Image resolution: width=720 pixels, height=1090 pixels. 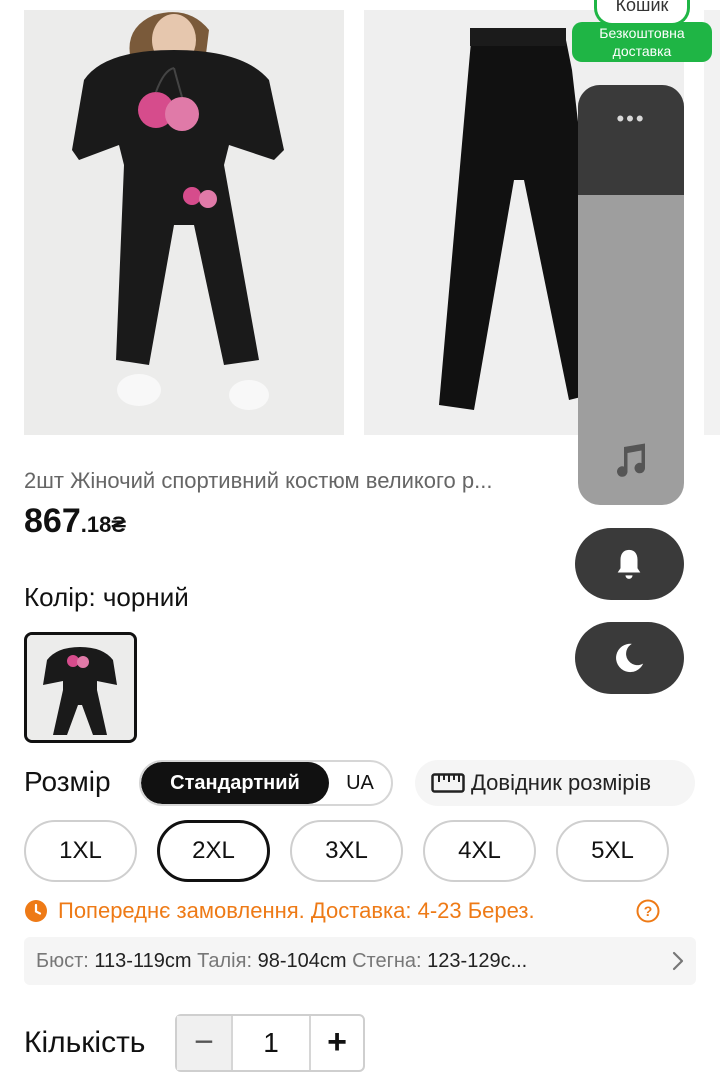 What do you see at coordinates (678, 961) in the screenshot?
I see `chevron-right-icon` at bounding box center [678, 961].